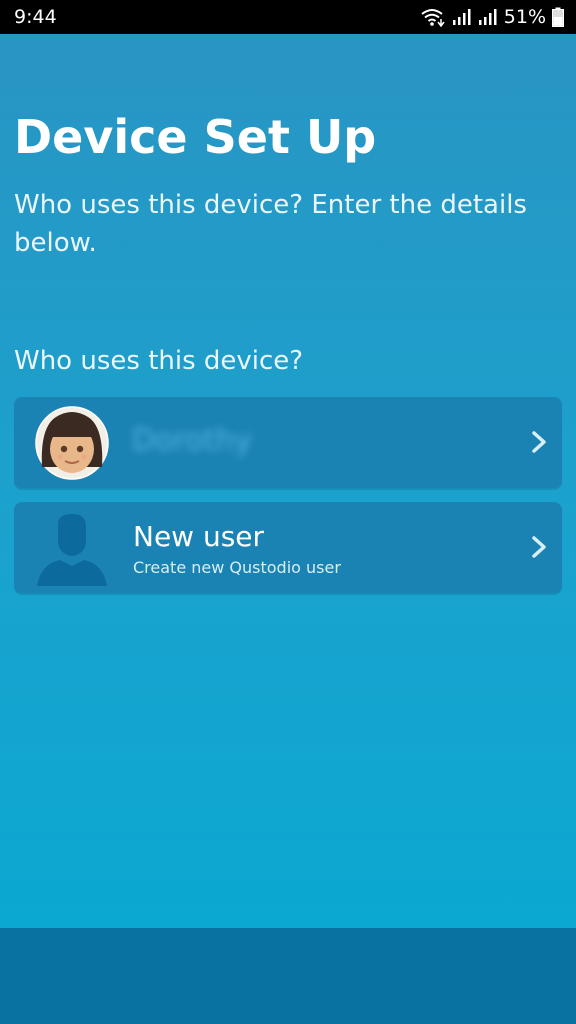 This screenshot has height=1024, width=576. What do you see at coordinates (558, 17) in the screenshot?
I see `battery-icon` at bounding box center [558, 17].